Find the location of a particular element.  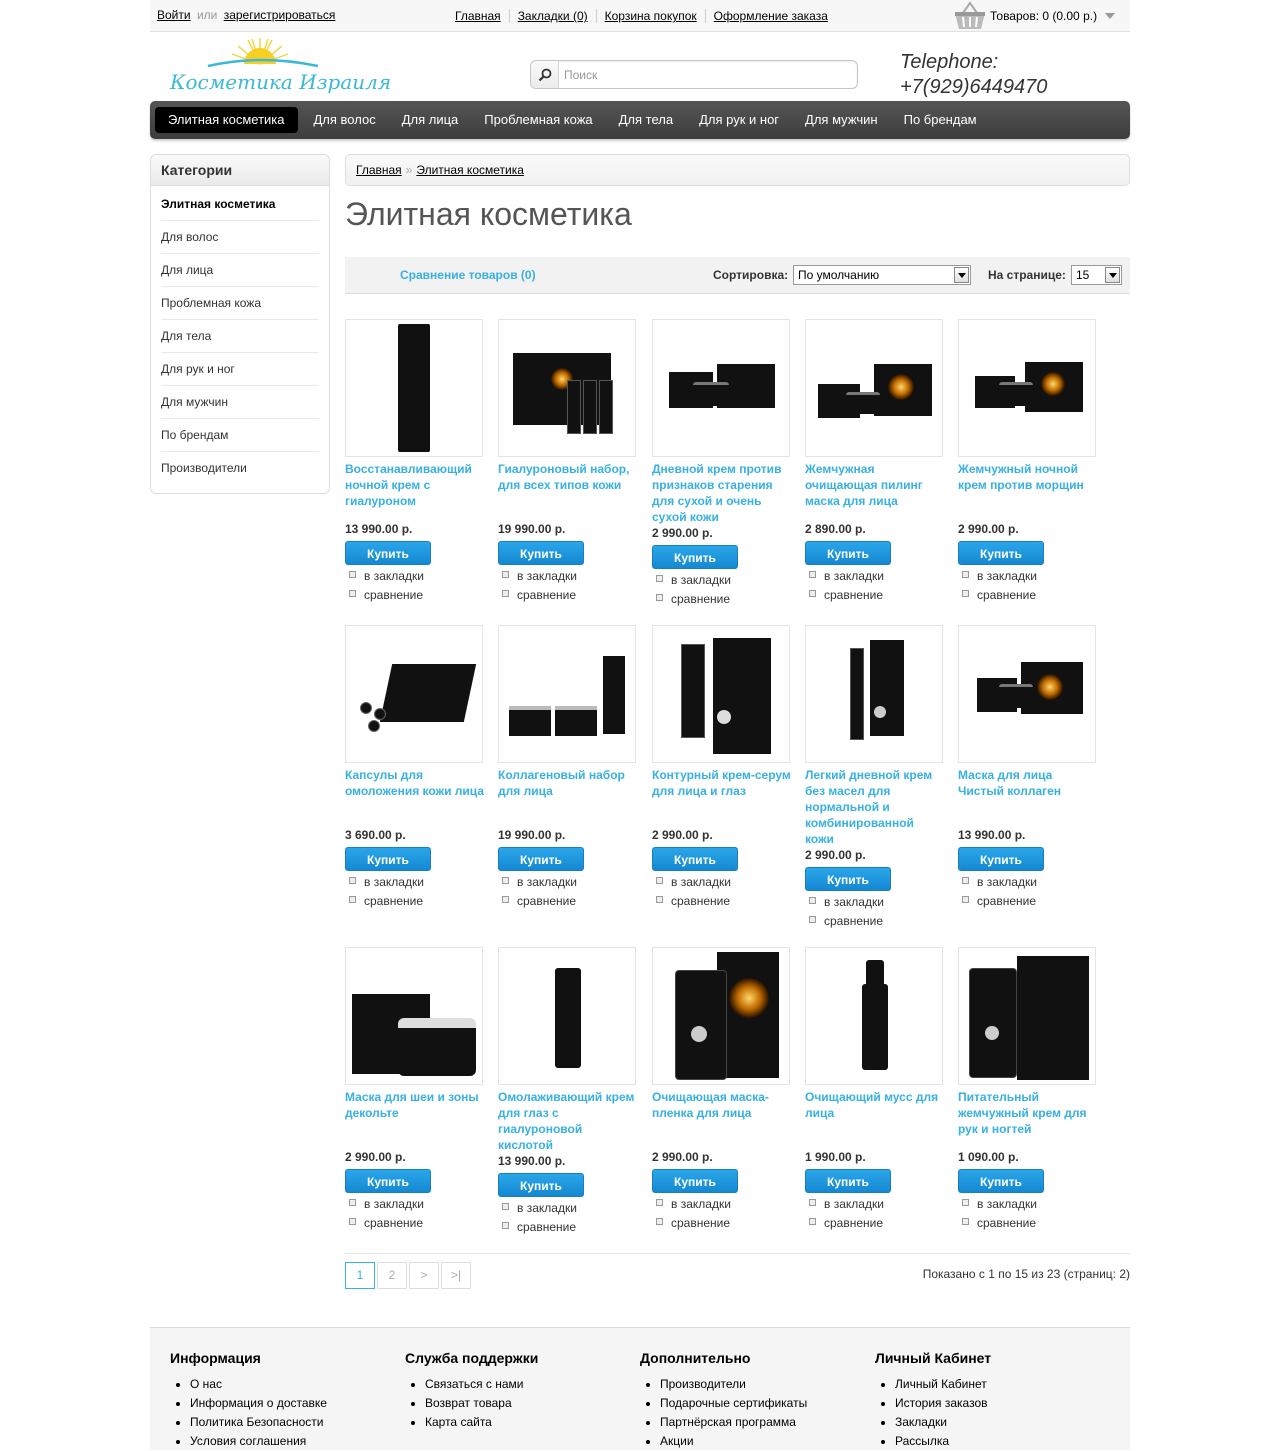

next-page-button: > is located at coordinates (424, 1275).